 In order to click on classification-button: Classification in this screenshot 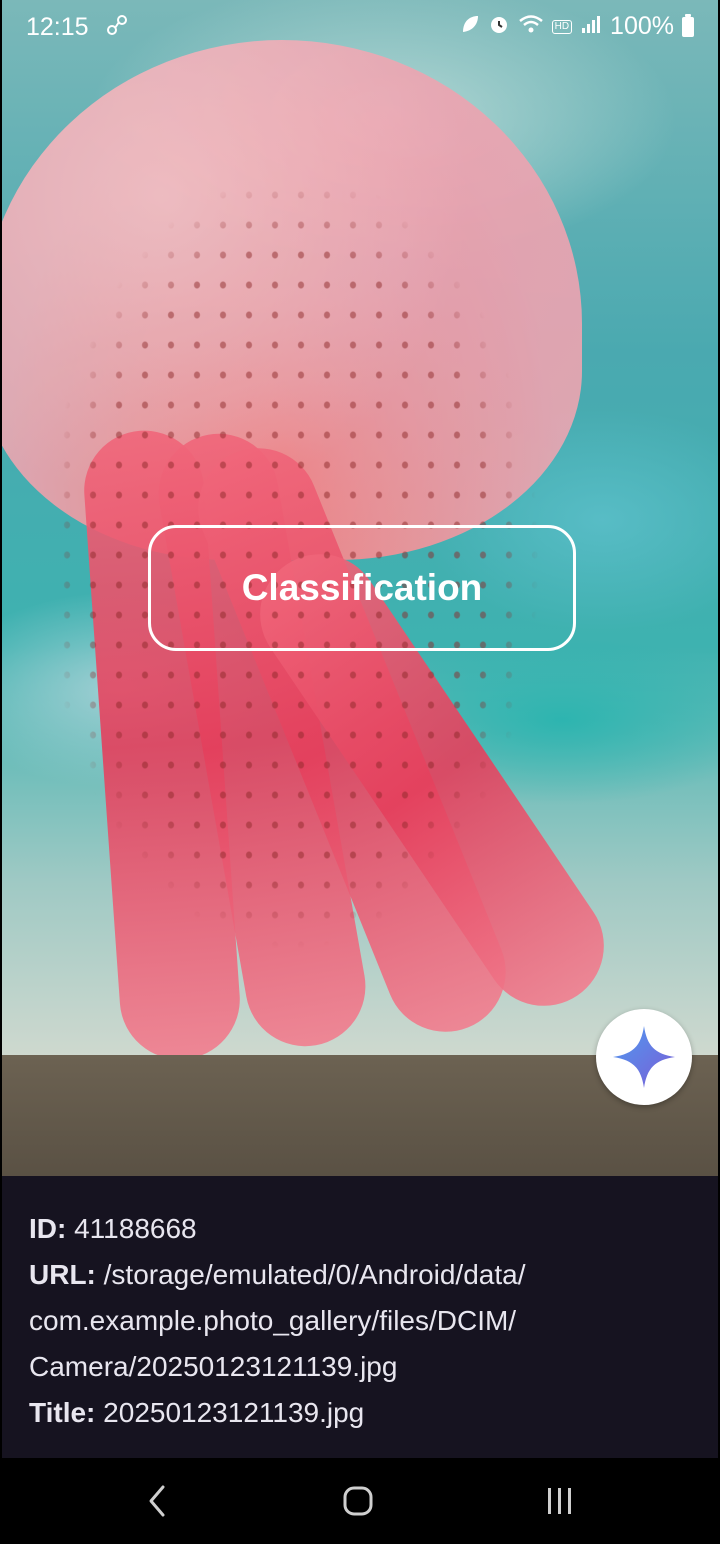, I will do `click(362, 588)`.